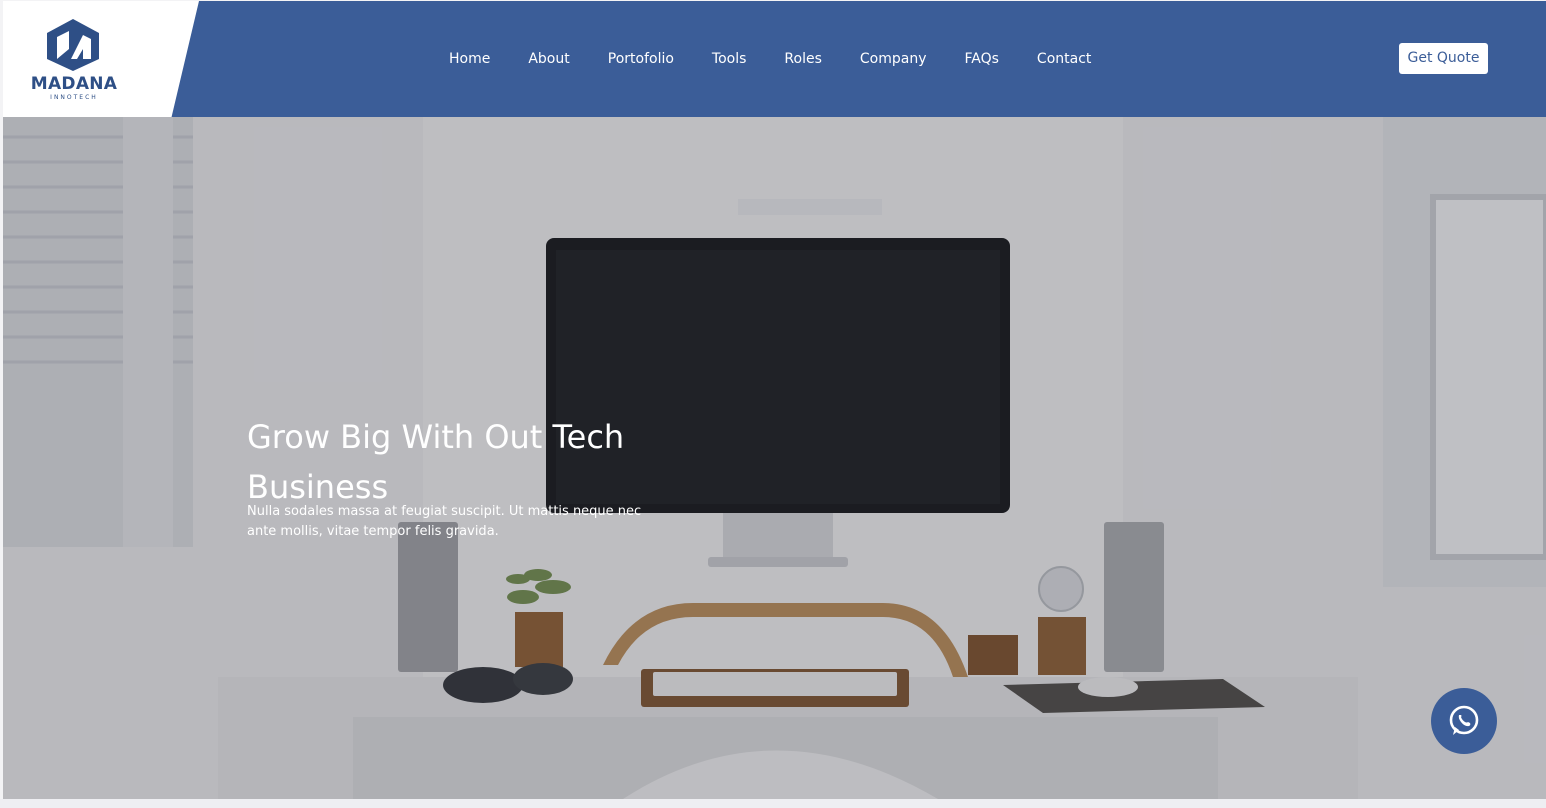  What do you see at coordinates (773, 803) in the screenshot?
I see `page-bottom-edge` at bounding box center [773, 803].